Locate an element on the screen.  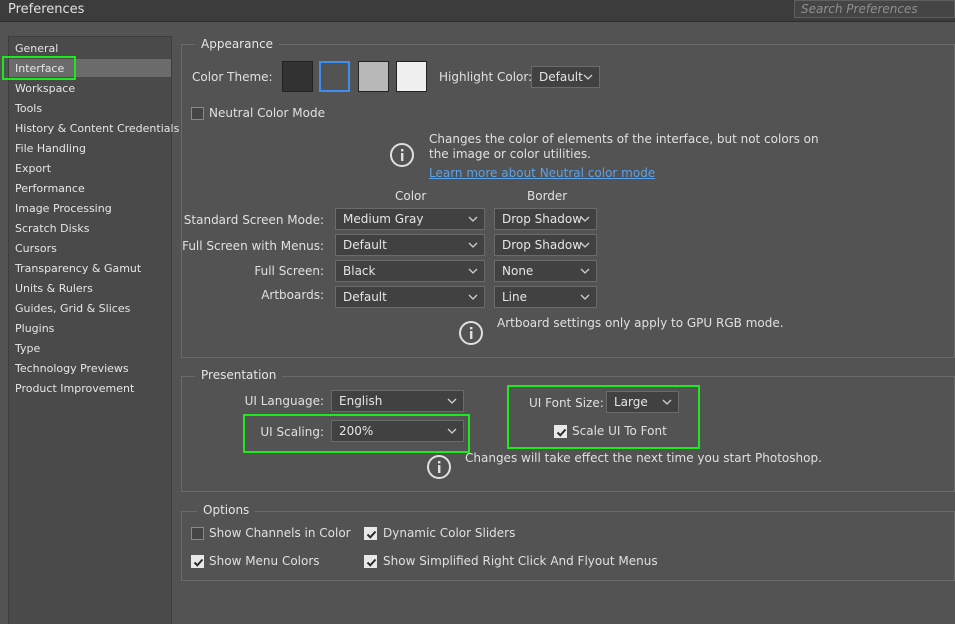
full-screen-menus-color-value: Default is located at coordinates (365, 245).